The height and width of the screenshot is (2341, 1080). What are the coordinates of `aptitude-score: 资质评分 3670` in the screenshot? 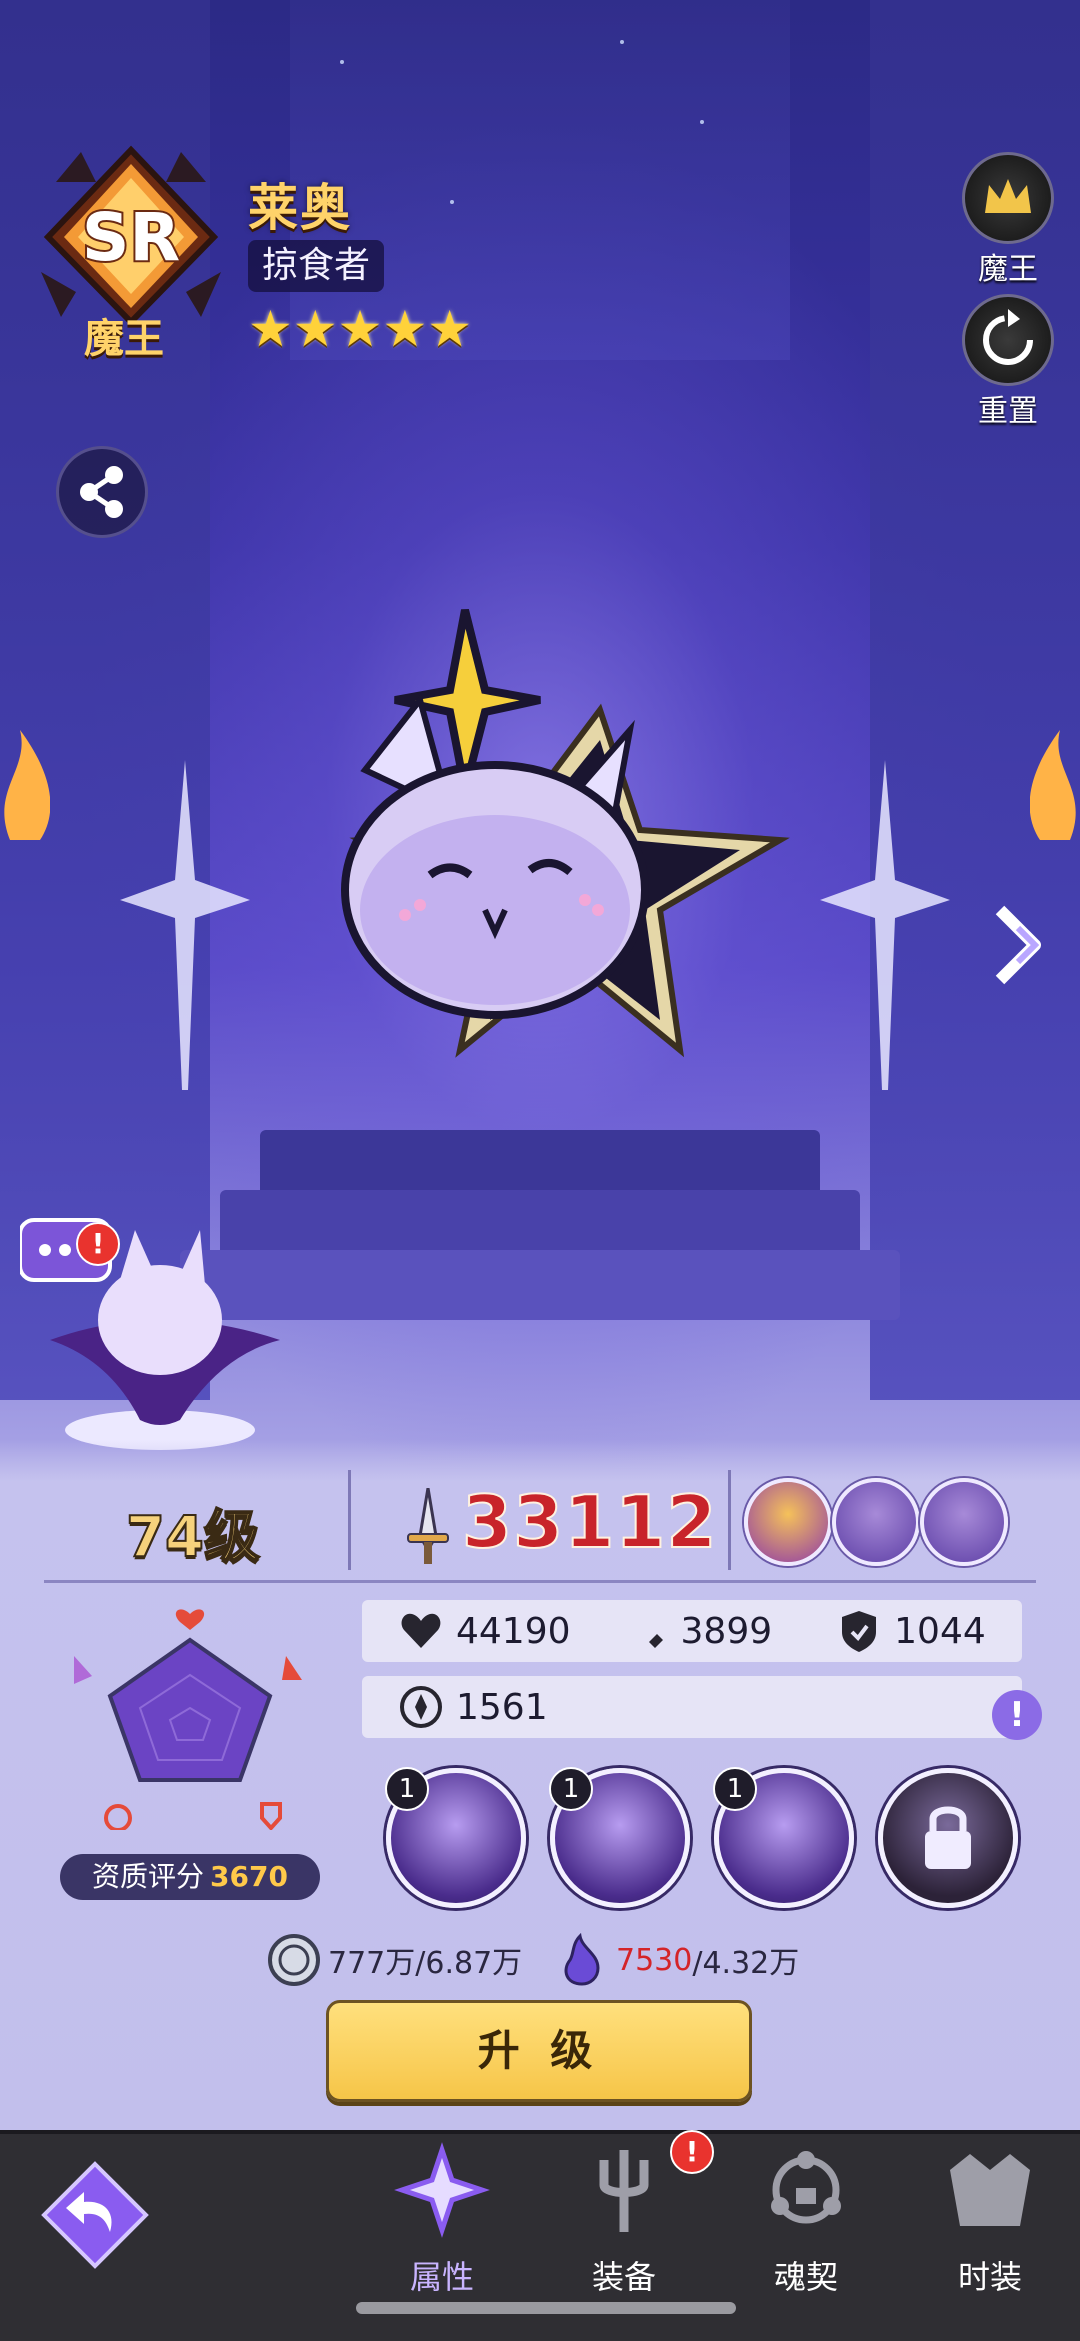 It's located at (190, 1877).